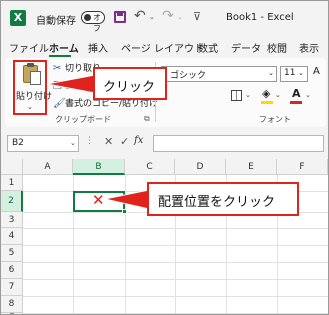  Describe the element at coordinates (129, 87) in the screenshot. I see `callout-text: クリック` at that location.